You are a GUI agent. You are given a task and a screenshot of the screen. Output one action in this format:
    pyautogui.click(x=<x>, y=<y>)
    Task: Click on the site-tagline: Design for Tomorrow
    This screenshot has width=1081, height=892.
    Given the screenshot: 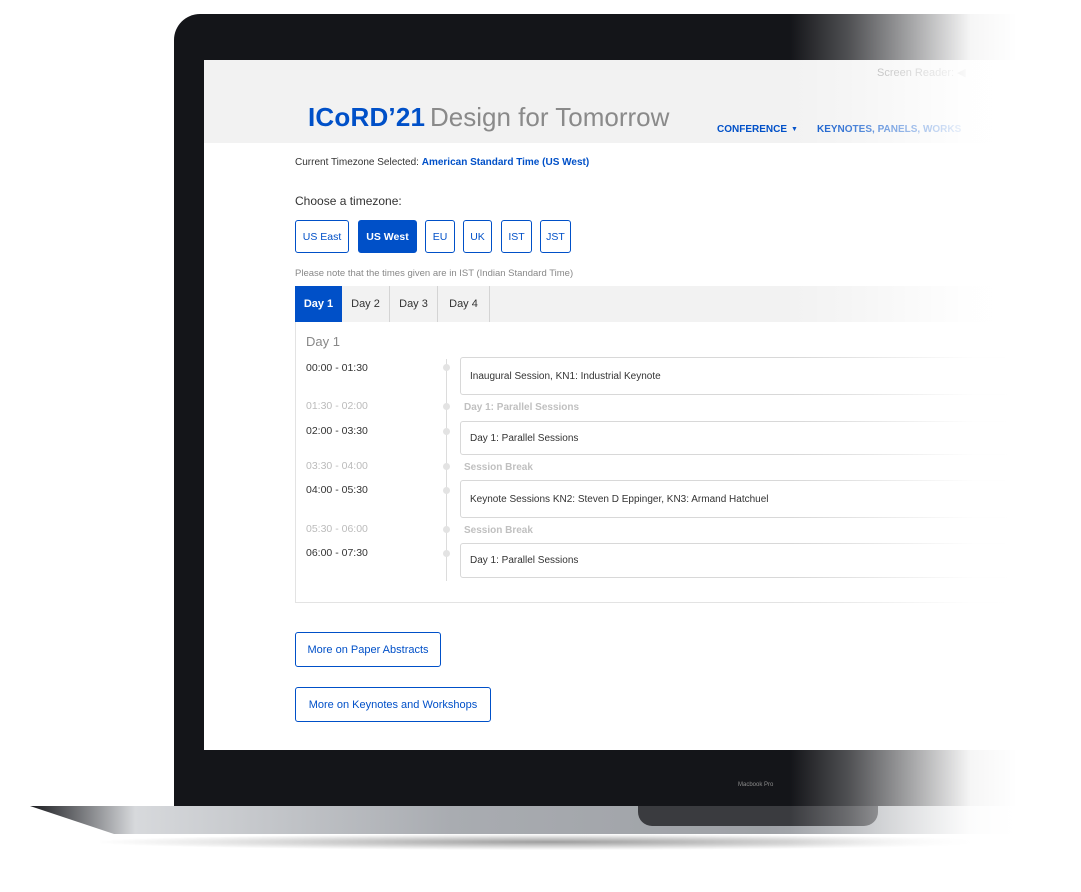 What is the action you would take?
    pyautogui.click(x=550, y=117)
    